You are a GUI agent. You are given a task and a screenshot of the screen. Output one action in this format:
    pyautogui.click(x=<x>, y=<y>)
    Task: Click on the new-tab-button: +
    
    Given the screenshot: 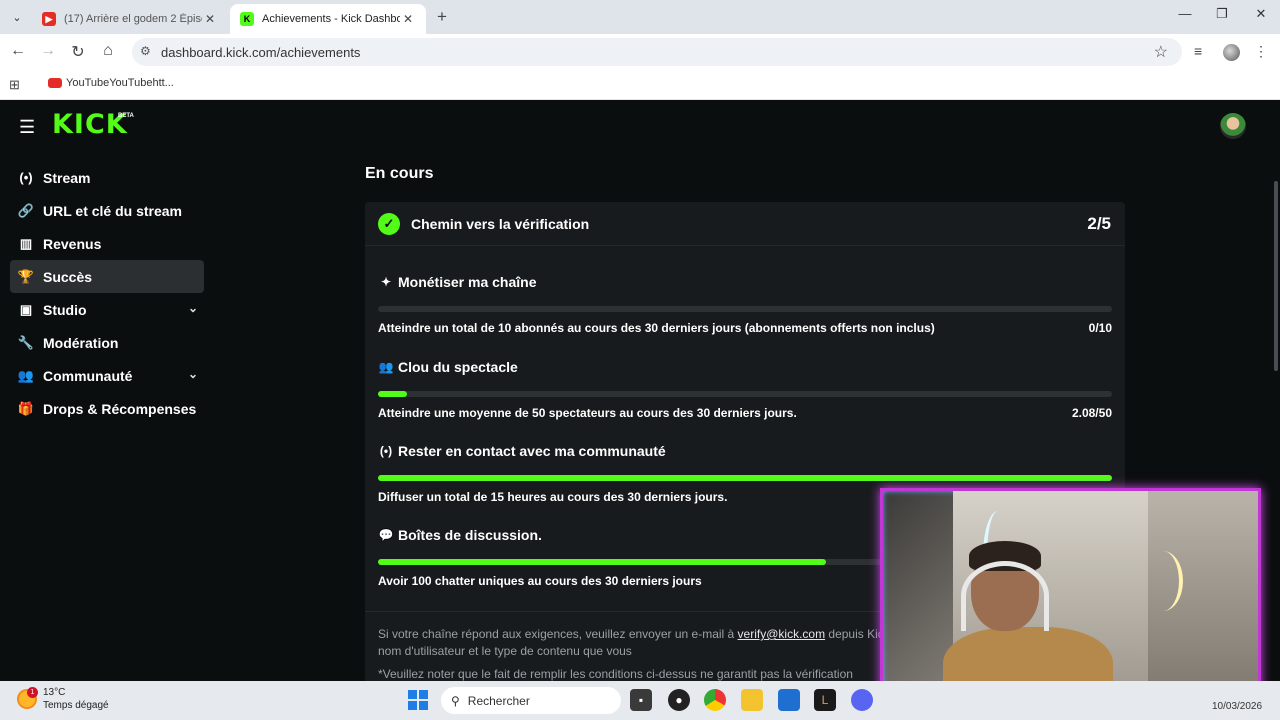 What is the action you would take?
    pyautogui.click(x=442, y=17)
    